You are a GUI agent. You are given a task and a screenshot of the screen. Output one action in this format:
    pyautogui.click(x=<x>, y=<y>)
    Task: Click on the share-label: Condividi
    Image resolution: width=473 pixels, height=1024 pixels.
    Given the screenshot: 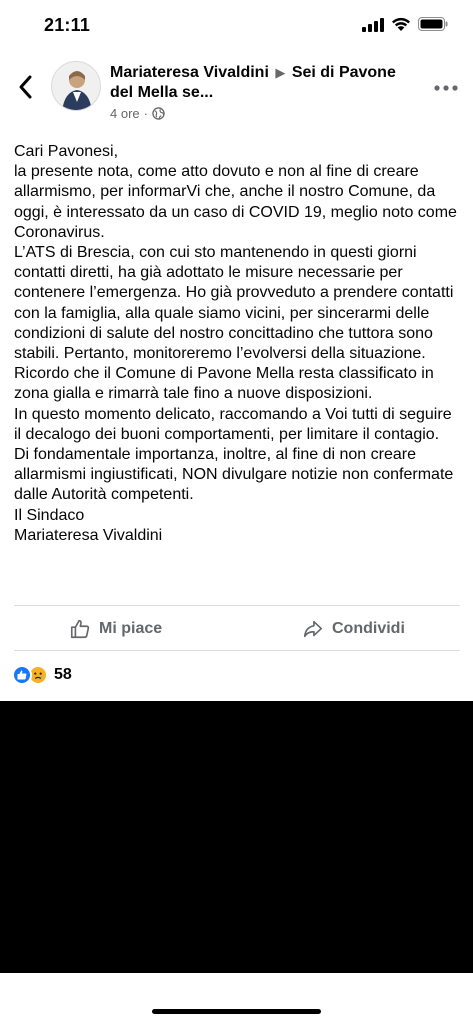 What is the action you would take?
    pyautogui.click(x=368, y=628)
    